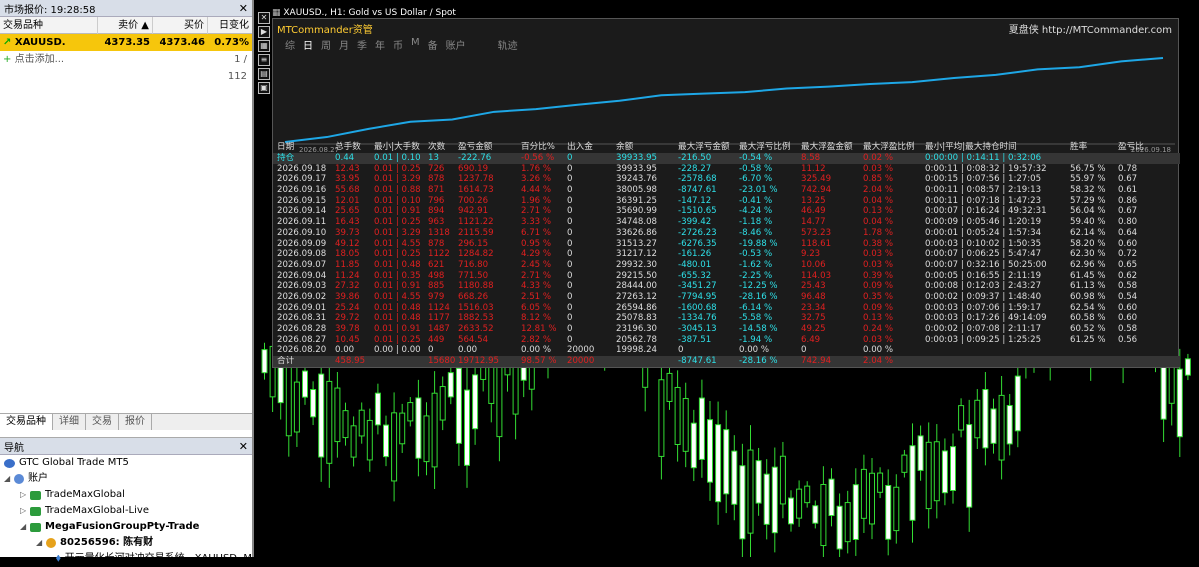  What do you see at coordinates (637, 211) in the screenshot?
I see `table-cell: 35690.99` at bounding box center [637, 211].